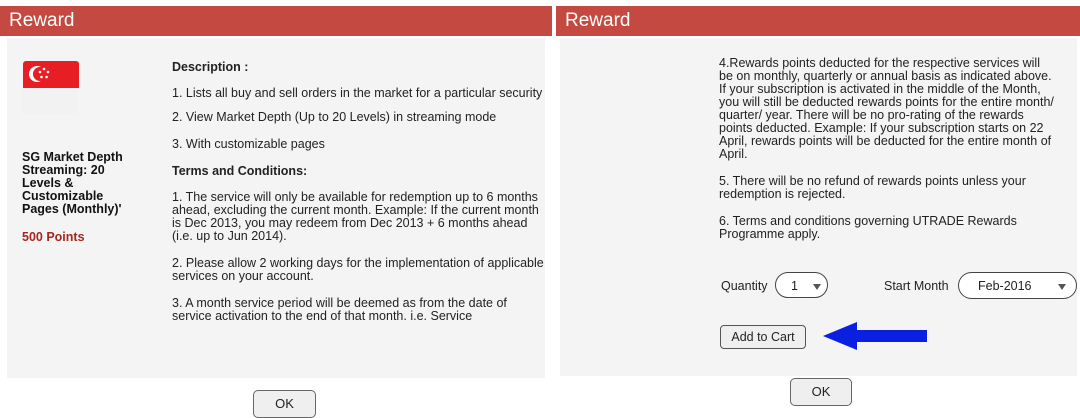 This screenshot has width=1080, height=418. Describe the element at coordinates (53, 237) in the screenshot. I see `product-points: 500 Points` at that location.